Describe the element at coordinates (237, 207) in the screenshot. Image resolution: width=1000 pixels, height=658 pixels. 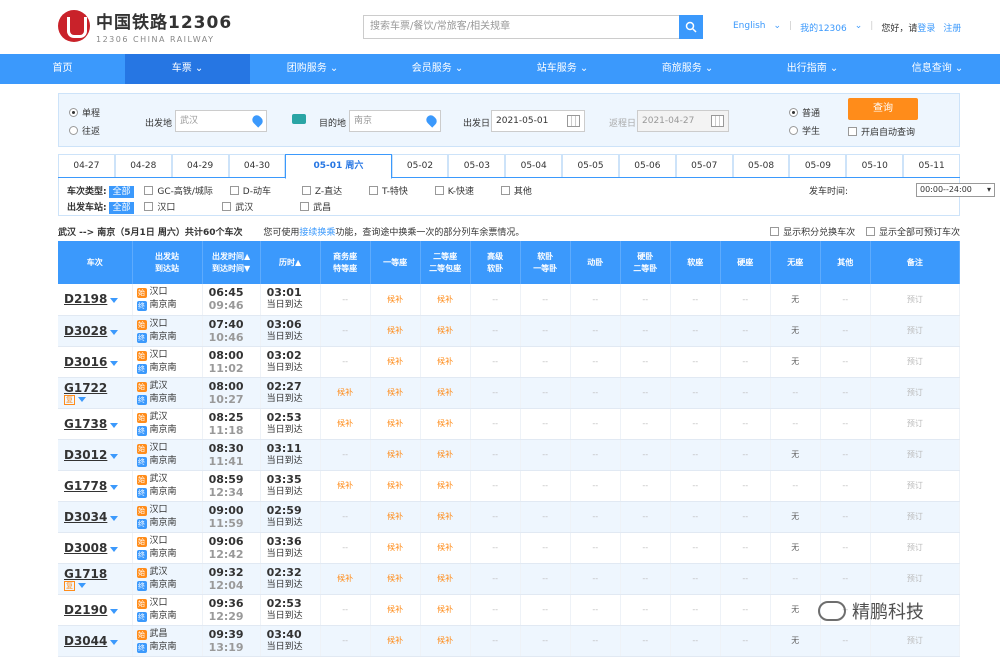
I see `station-wuhan-checkbox: 武汉` at that location.